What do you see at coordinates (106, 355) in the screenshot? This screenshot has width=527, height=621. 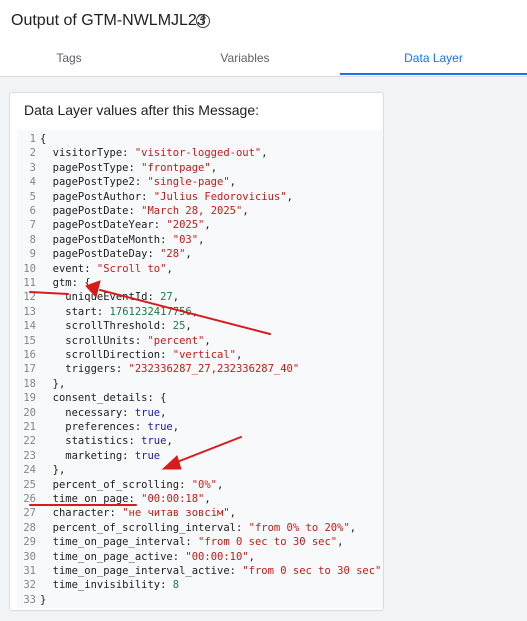 I see `code-token: scrollDirection:` at bounding box center [106, 355].